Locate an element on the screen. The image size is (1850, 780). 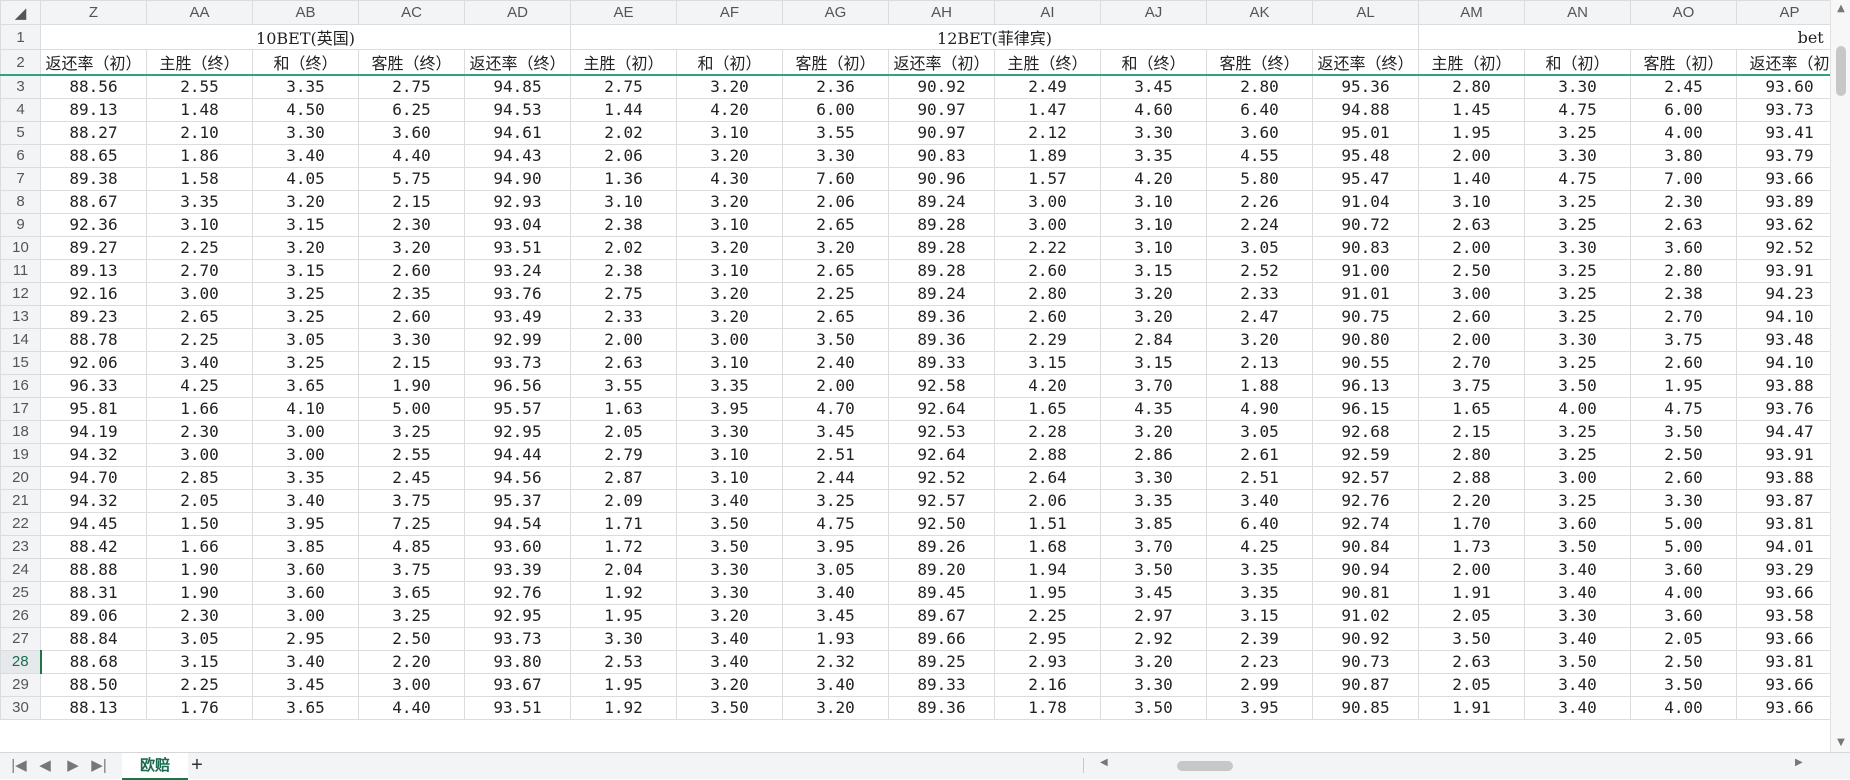
row-header: 22 is located at coordinates (20, 523).